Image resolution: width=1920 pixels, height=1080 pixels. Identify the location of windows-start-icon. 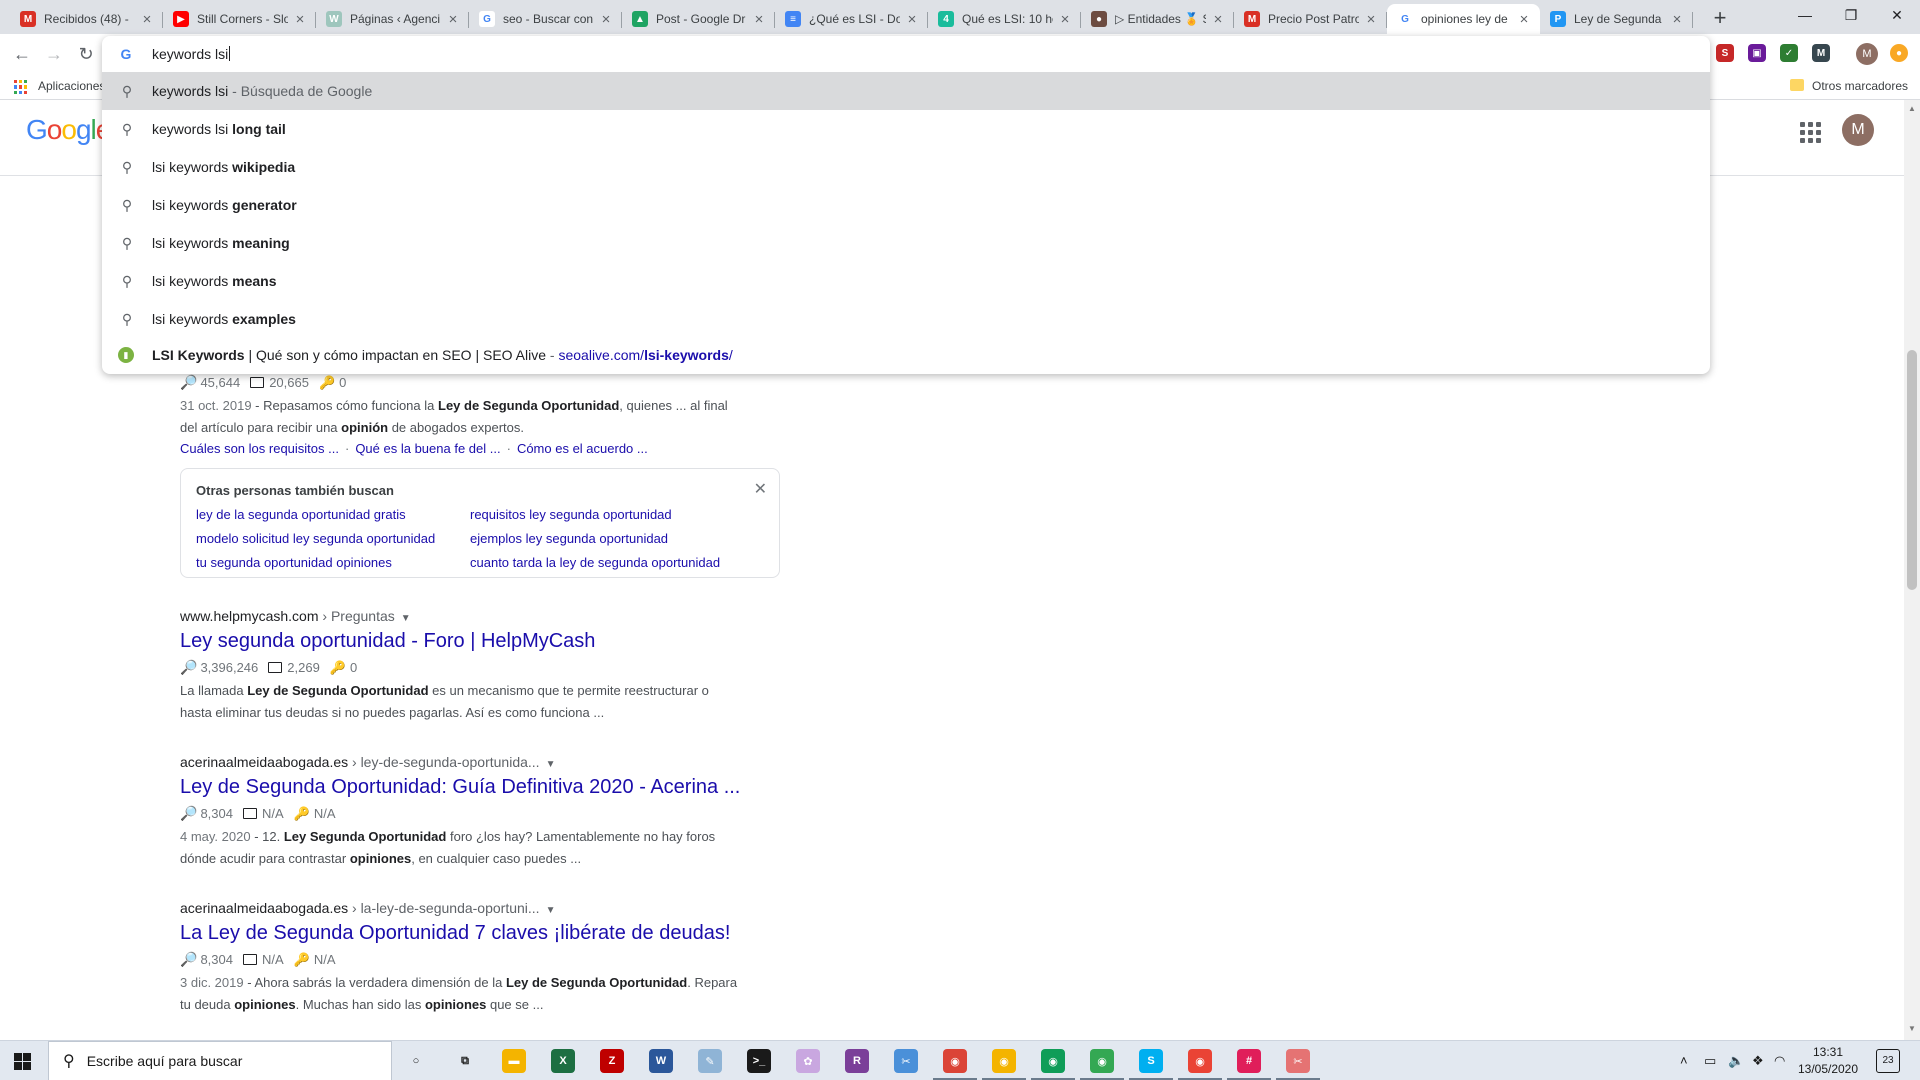
(22, 1061).